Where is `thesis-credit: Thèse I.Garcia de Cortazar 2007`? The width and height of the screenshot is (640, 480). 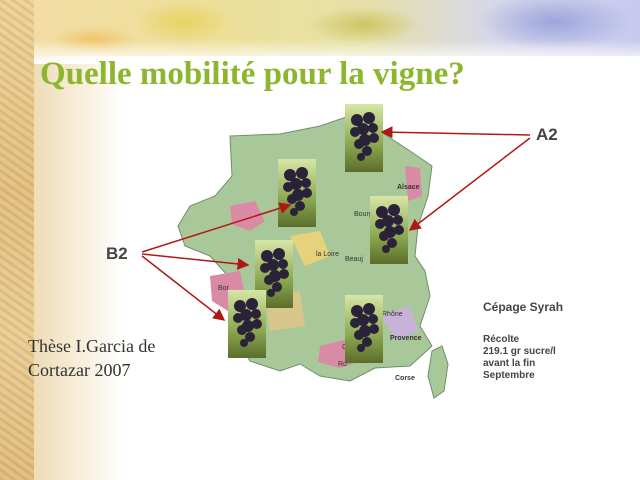
thesis-credit: Thèse I.Garcia de Cortazar 2007 is located at coordinates (91, 358).